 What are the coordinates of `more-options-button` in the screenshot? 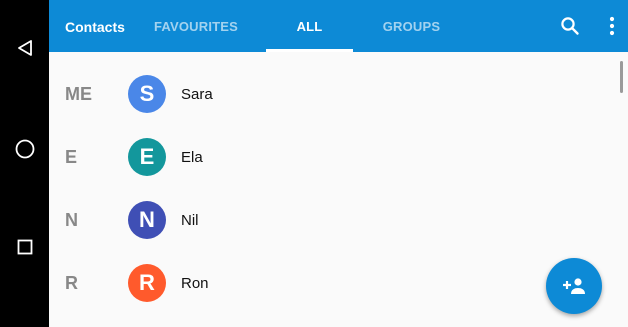 It's located at (612, 26).